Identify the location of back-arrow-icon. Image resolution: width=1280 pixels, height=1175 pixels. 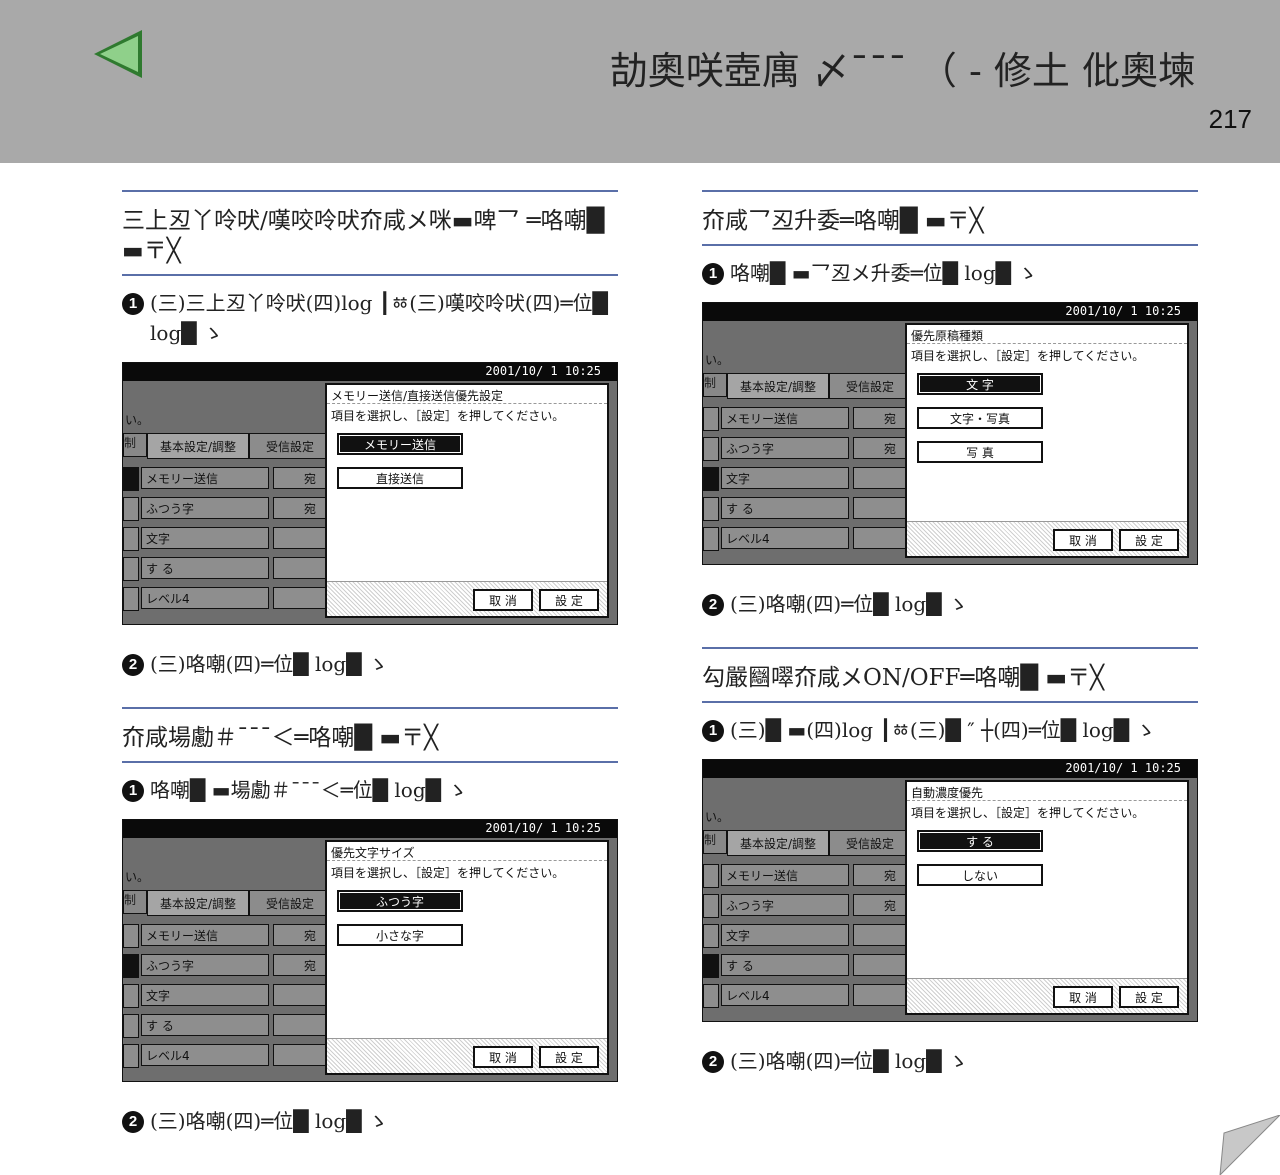
(118, 54).